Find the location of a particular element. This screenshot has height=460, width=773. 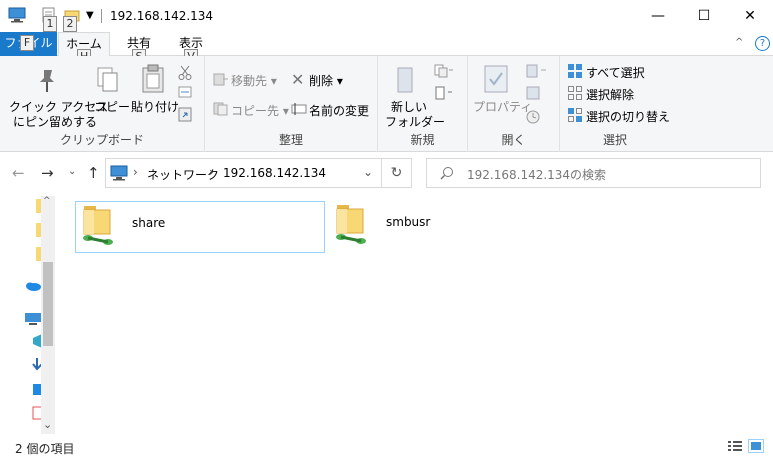

refresh-button: ↻ is located at coordinates (397, 173).